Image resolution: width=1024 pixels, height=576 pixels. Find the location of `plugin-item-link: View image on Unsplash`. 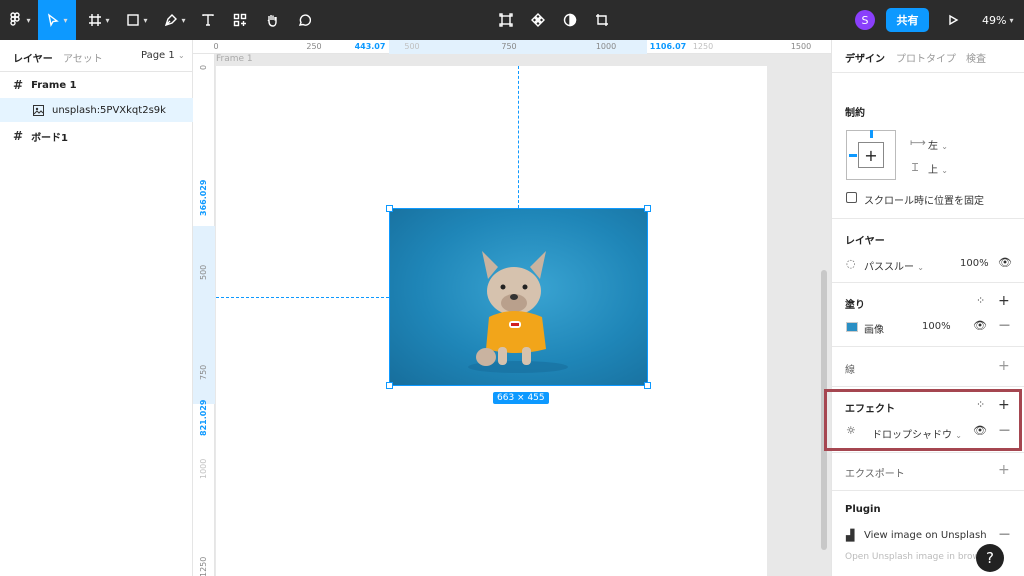

plugin-item-link: View image on Unsplash is located at coordinates (925, 535).